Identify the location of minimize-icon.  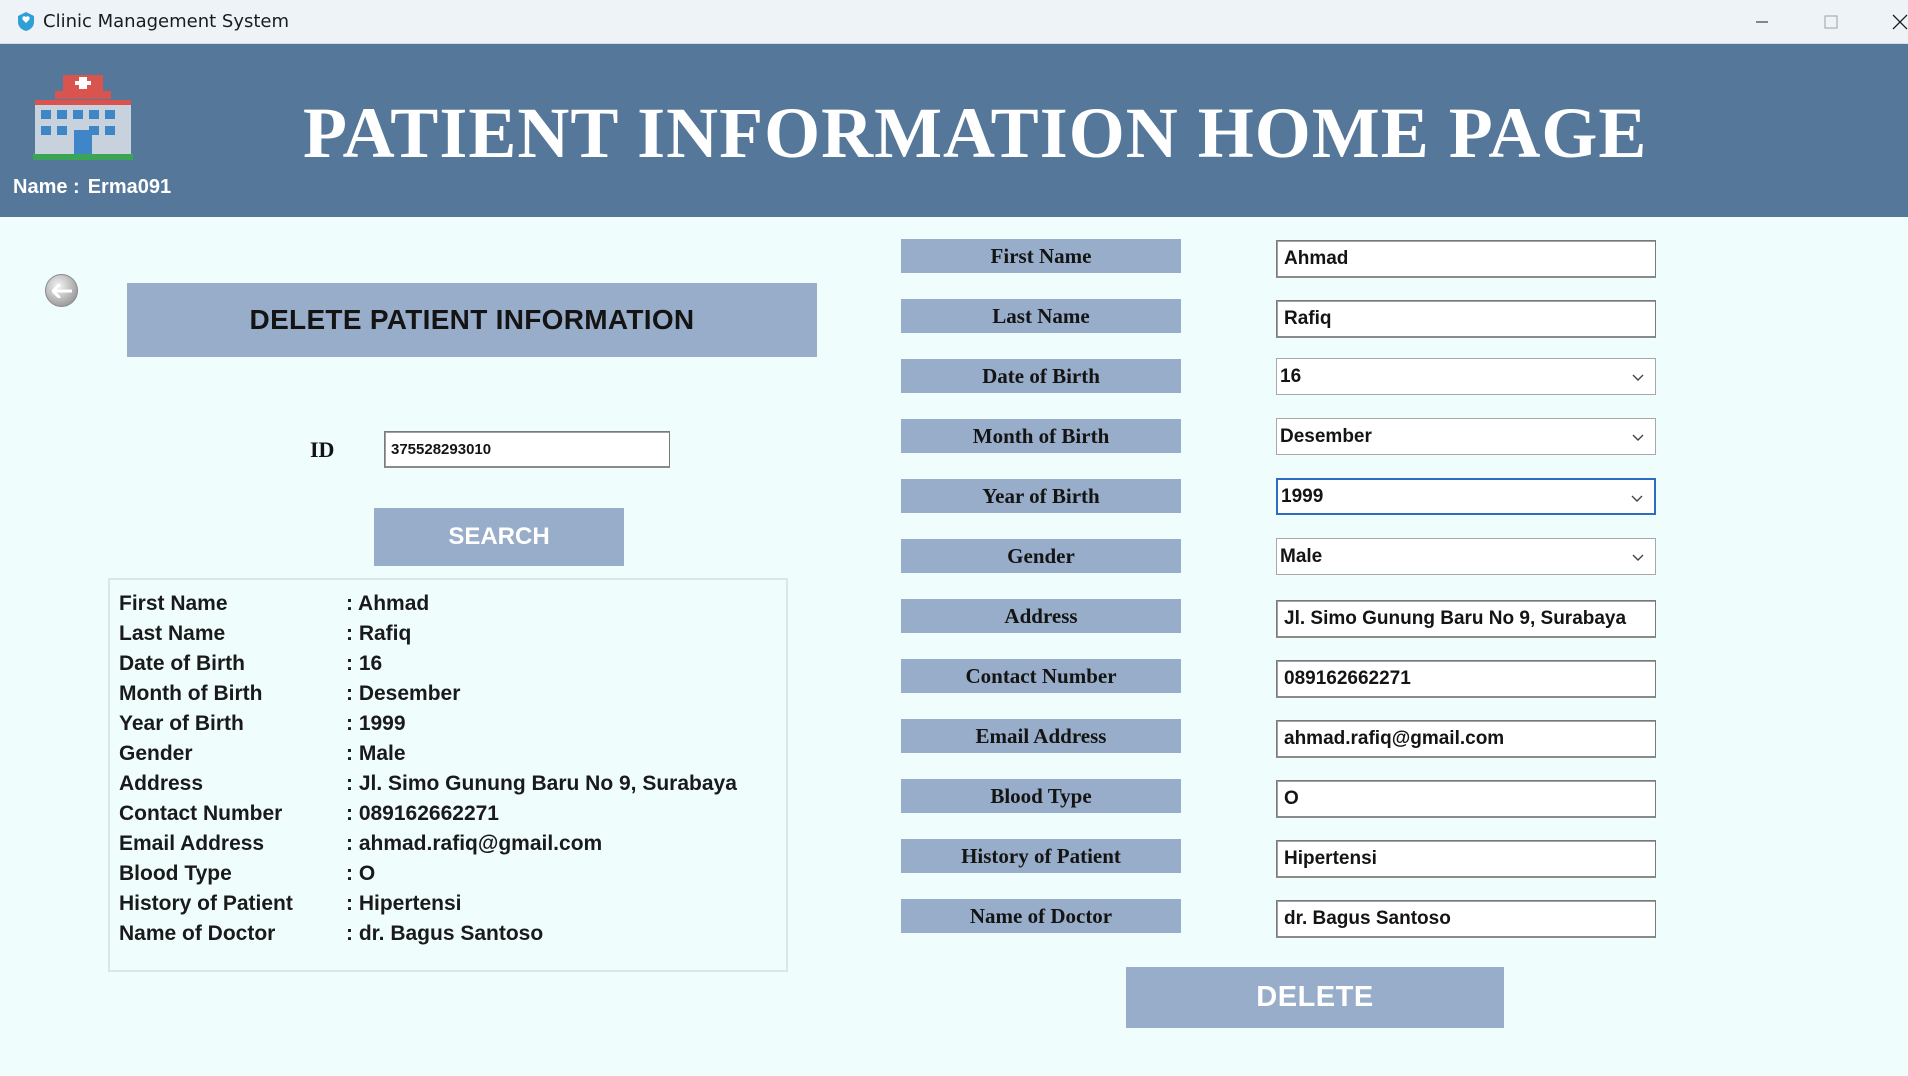
(1762, 22).